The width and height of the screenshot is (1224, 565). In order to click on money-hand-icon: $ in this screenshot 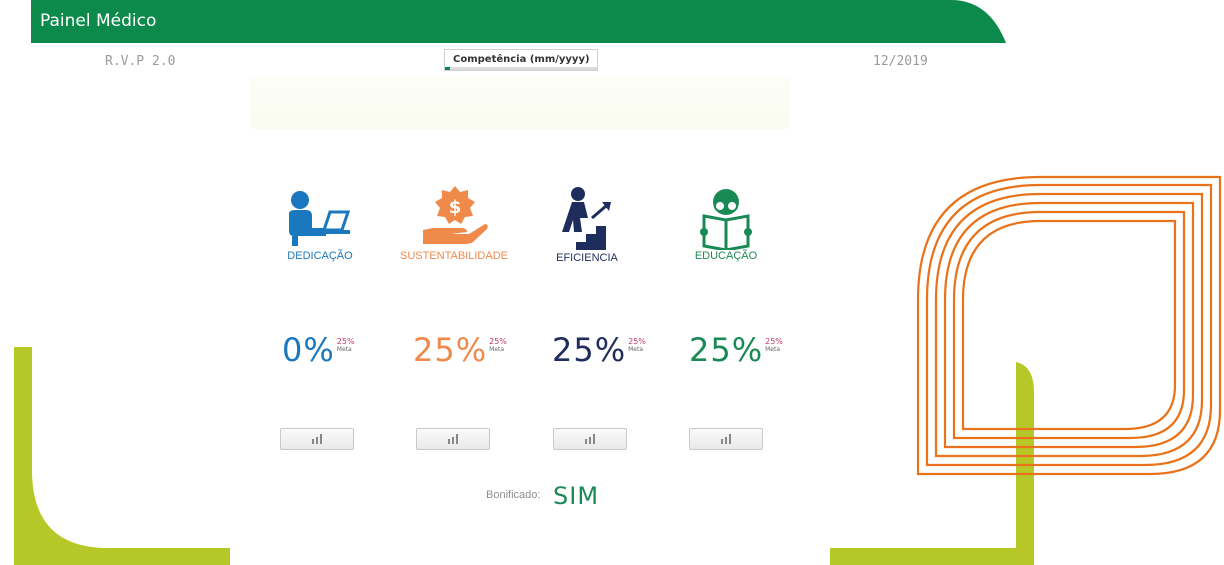, I will do `click(455, 215)`.